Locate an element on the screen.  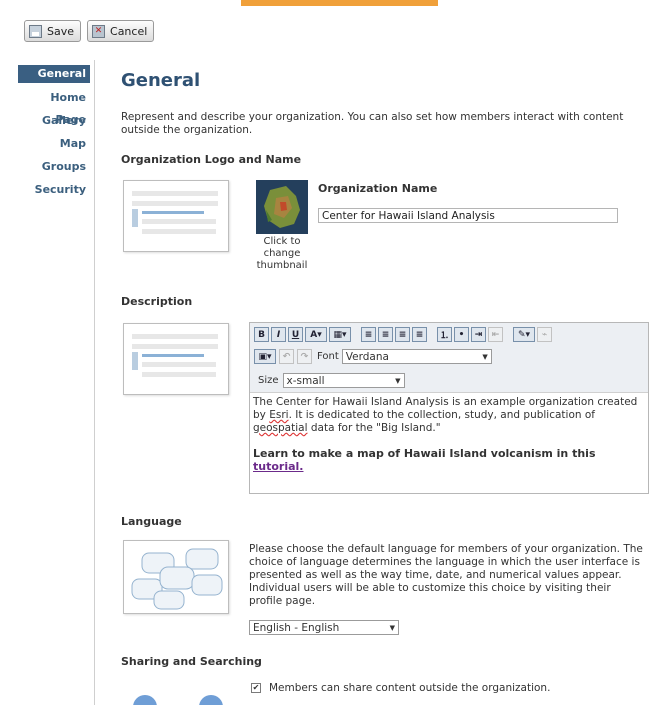
save-label: Save is located at coordinates (61, 31).